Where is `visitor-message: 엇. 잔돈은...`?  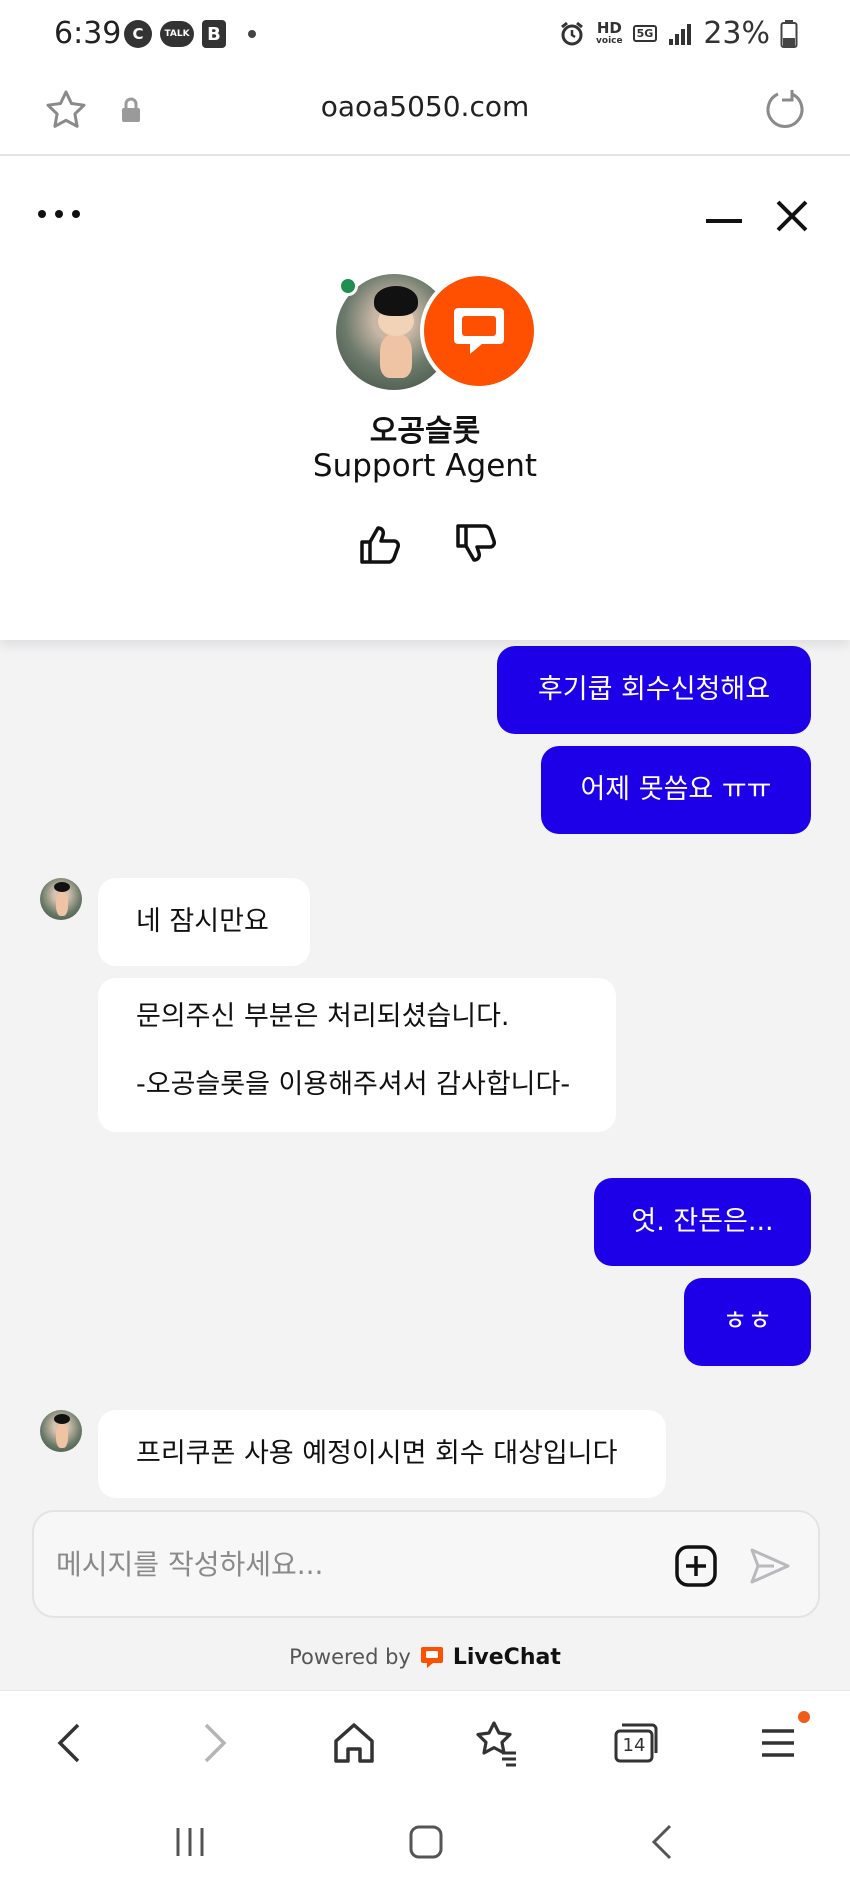 visitor-message: 엇. 잔돈은... is located at coordinates (702, 1222).